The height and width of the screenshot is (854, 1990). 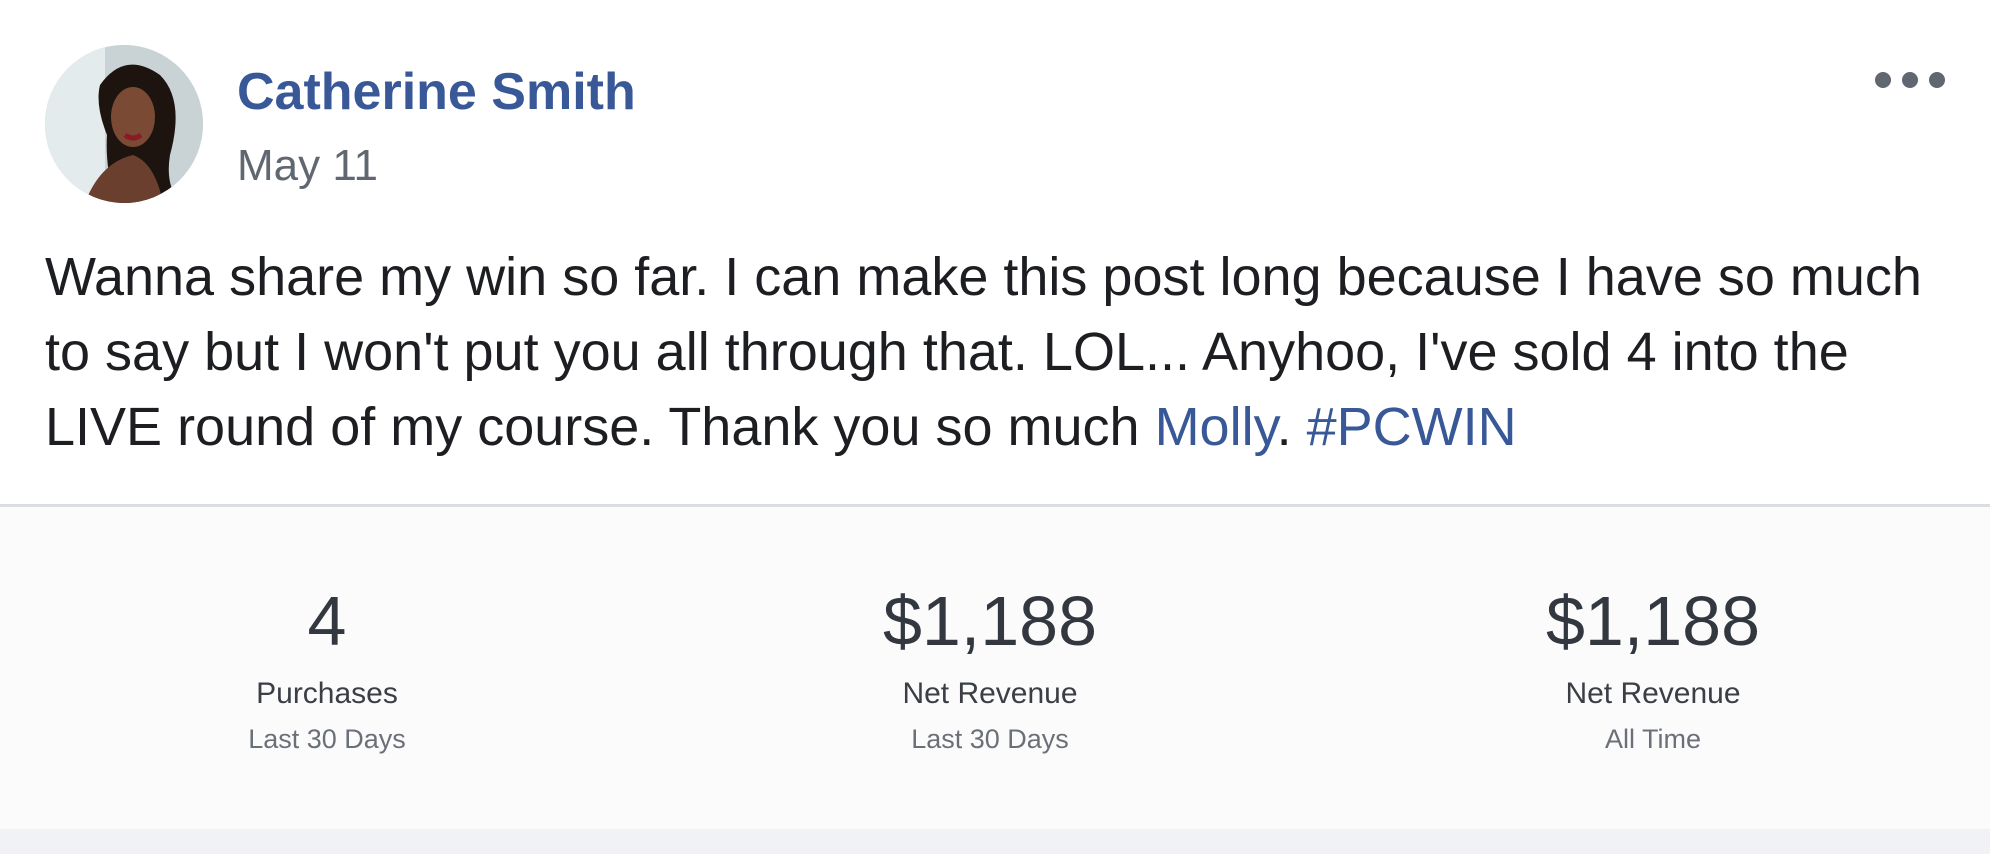 What do you see at coordinates (1412, 427) in the screenshot?
I see `hashtag-link: #PCWIN` at bounding box center [1412, 427].